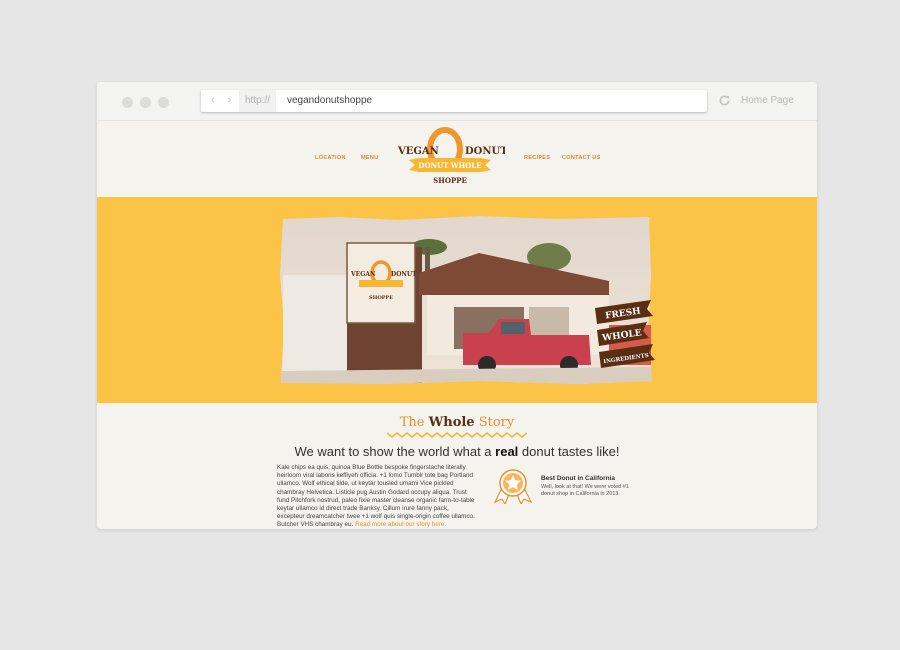 The height and width of the screenshot is (650, 900). What do you see at coordinates (485, 151) in the screenshot?
I see `logo-donut: DONUT` at bounding box center [485, 151].